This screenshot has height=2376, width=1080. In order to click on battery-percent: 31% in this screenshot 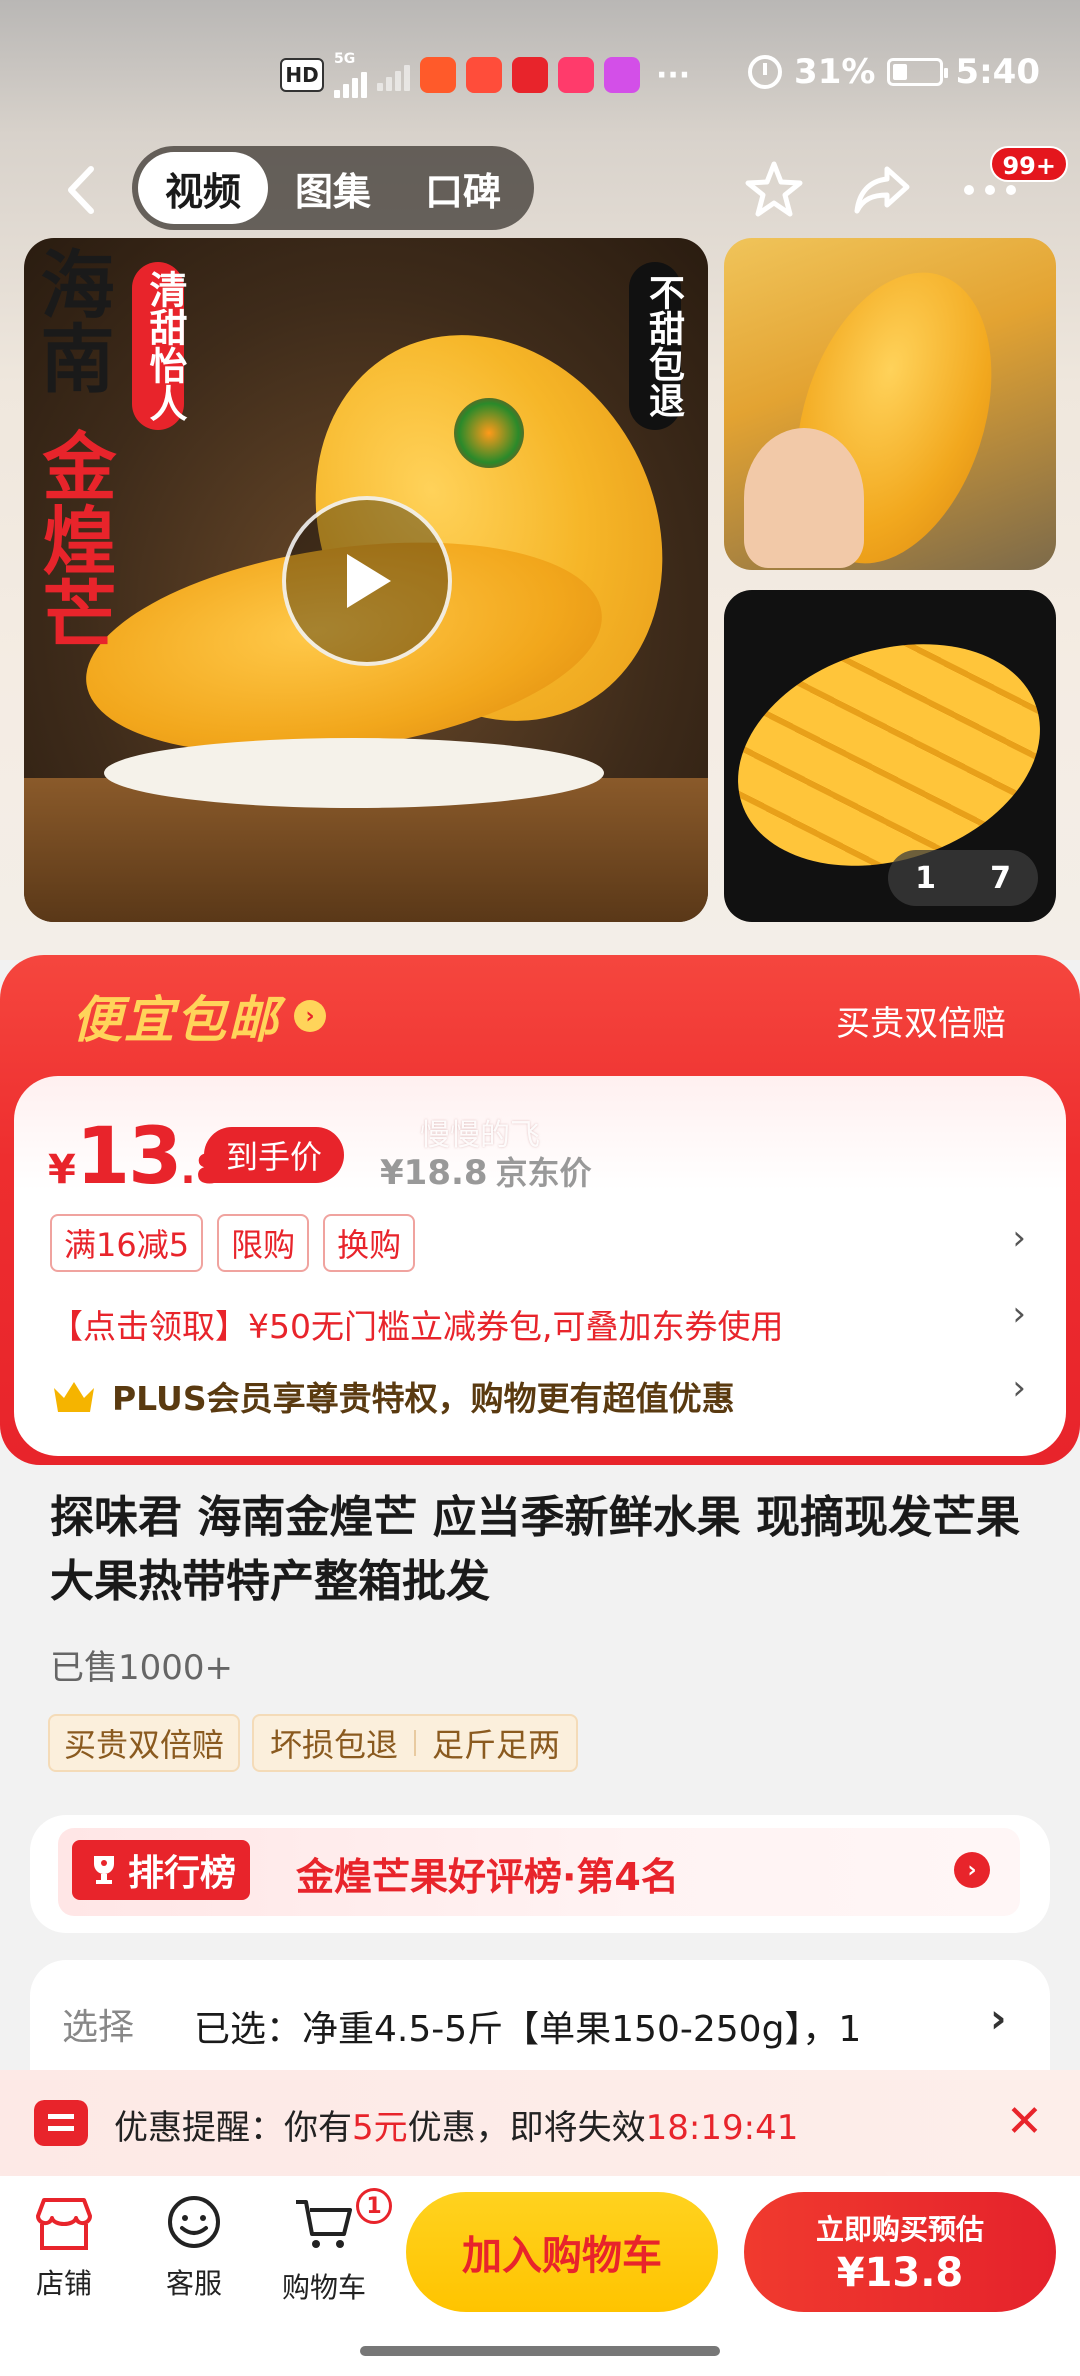, I will do `click(835, 72)`.